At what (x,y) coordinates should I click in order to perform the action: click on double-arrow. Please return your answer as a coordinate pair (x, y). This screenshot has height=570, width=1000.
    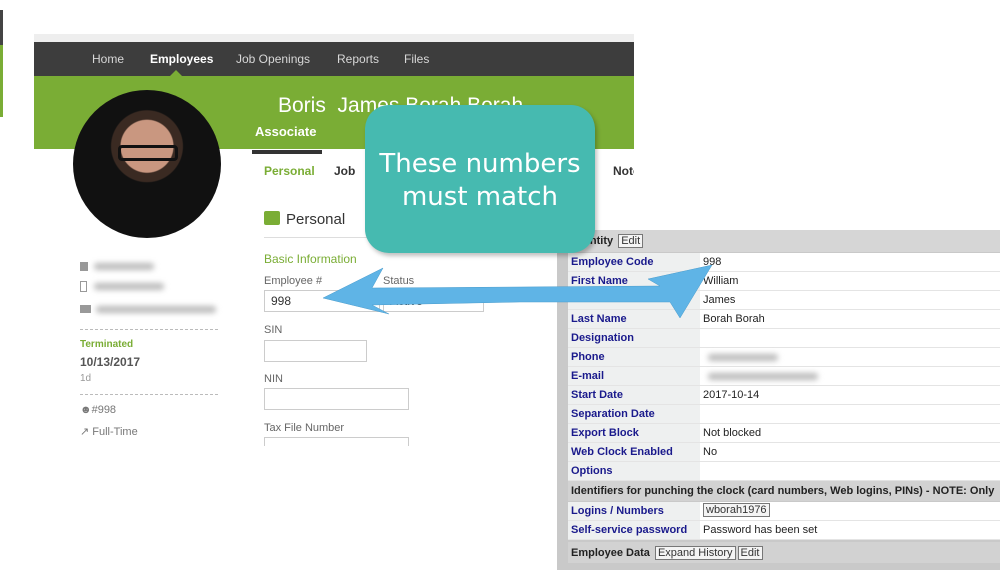
    Looking at the image, I should click on (517, 291).